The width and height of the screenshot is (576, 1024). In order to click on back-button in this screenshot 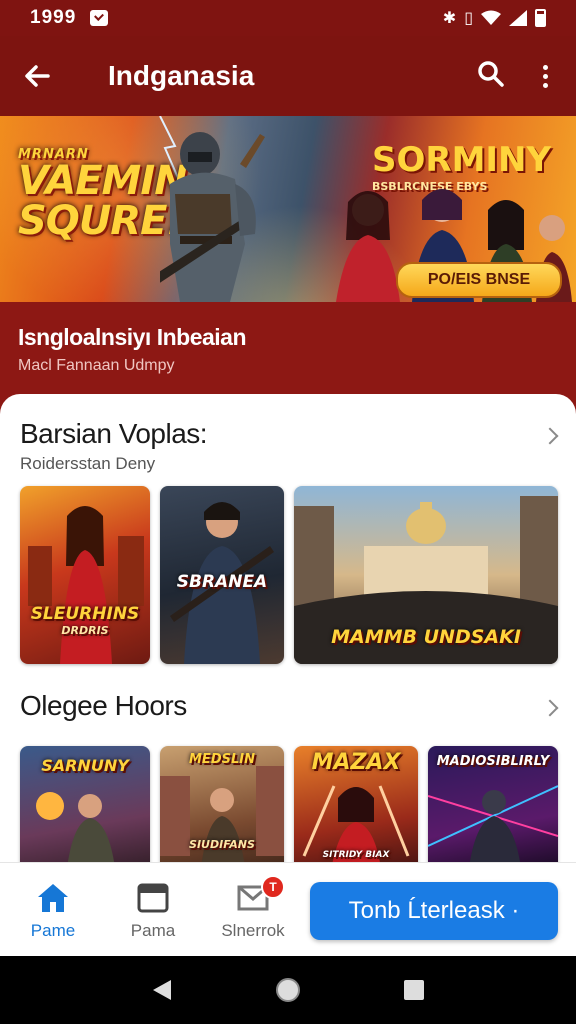, I will do `click(37, 76)`.